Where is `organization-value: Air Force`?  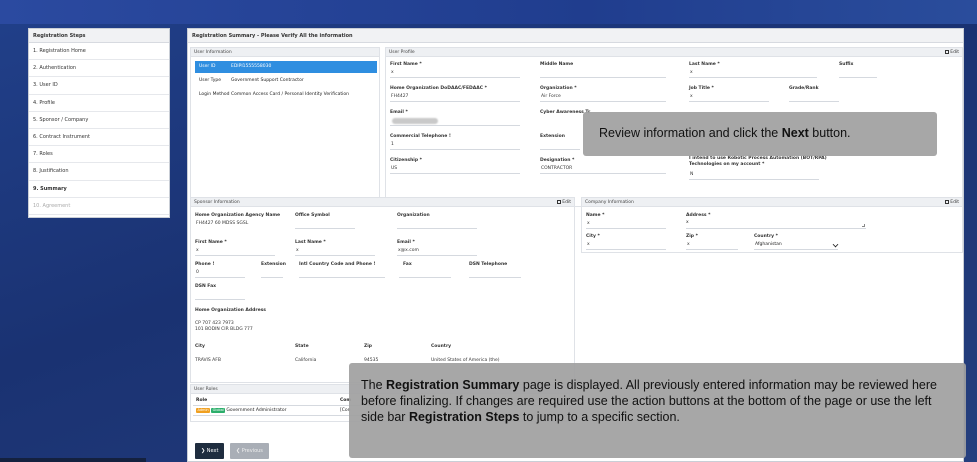 organization-value: Air Force is located at coordinates (603, 97).